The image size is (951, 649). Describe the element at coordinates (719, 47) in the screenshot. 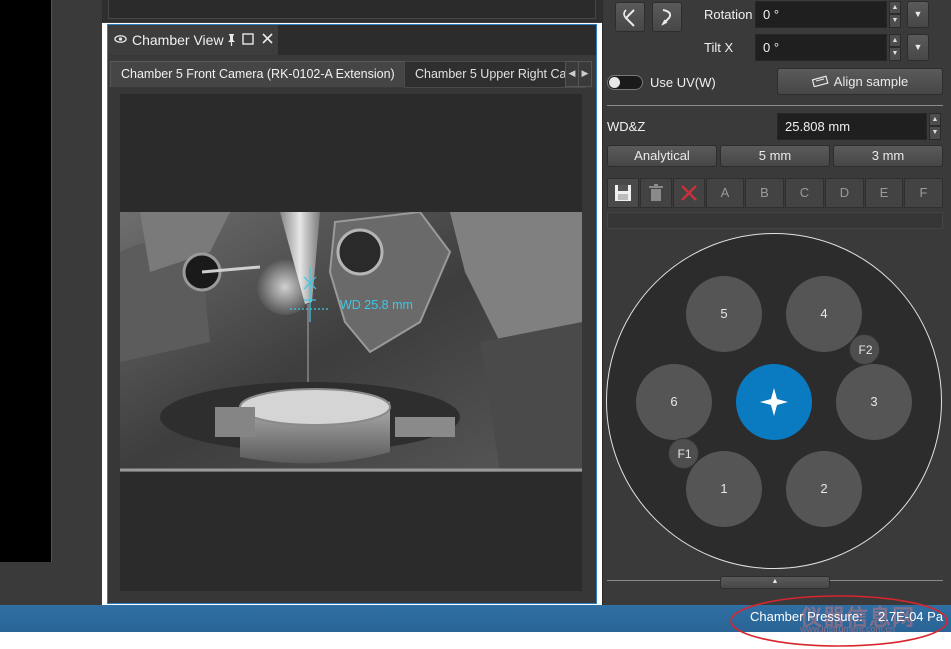

I see `tilt-x-label: Tilt X` at that location.